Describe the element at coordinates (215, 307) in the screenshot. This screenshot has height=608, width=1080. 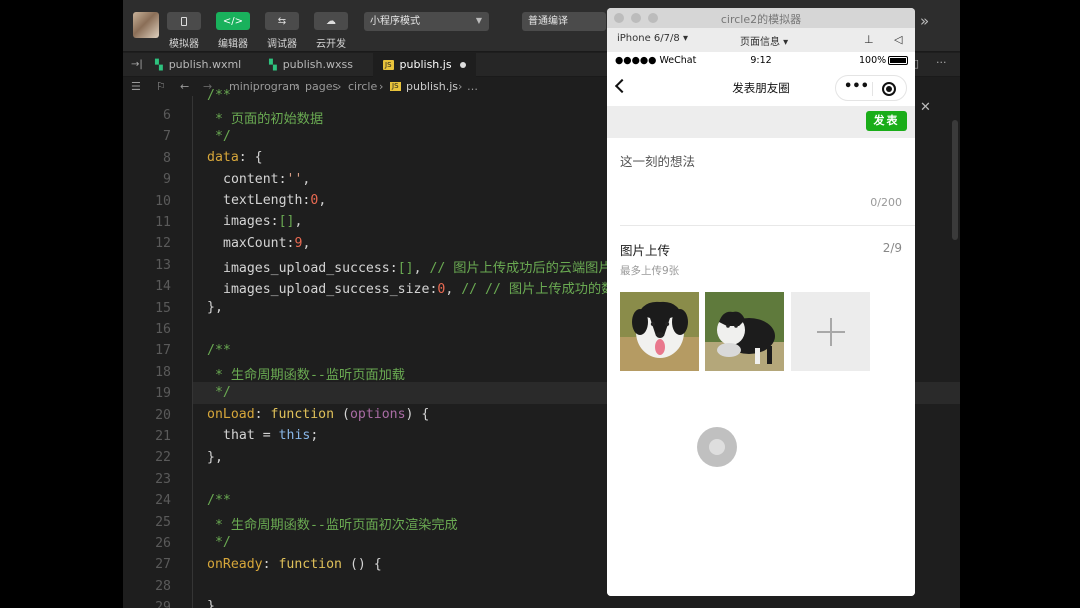
I see `code-line: },` at that location.